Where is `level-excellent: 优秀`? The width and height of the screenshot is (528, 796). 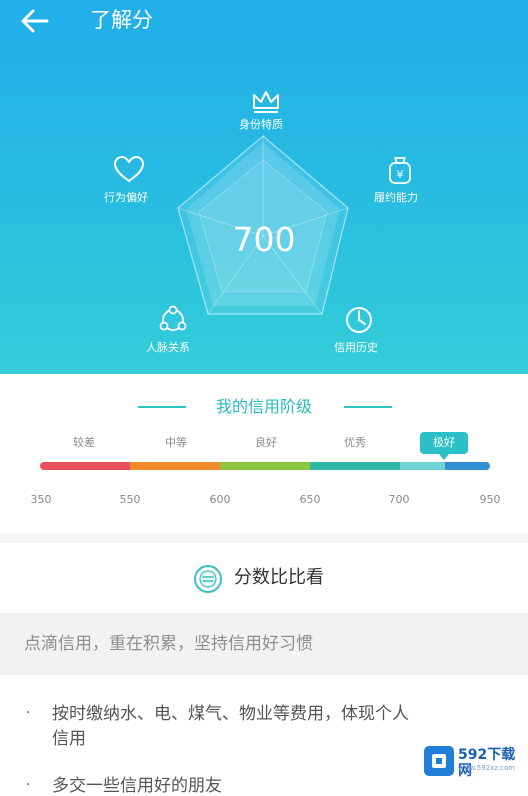 level-excellent: 优秀 is located at coordinates (355, 442).